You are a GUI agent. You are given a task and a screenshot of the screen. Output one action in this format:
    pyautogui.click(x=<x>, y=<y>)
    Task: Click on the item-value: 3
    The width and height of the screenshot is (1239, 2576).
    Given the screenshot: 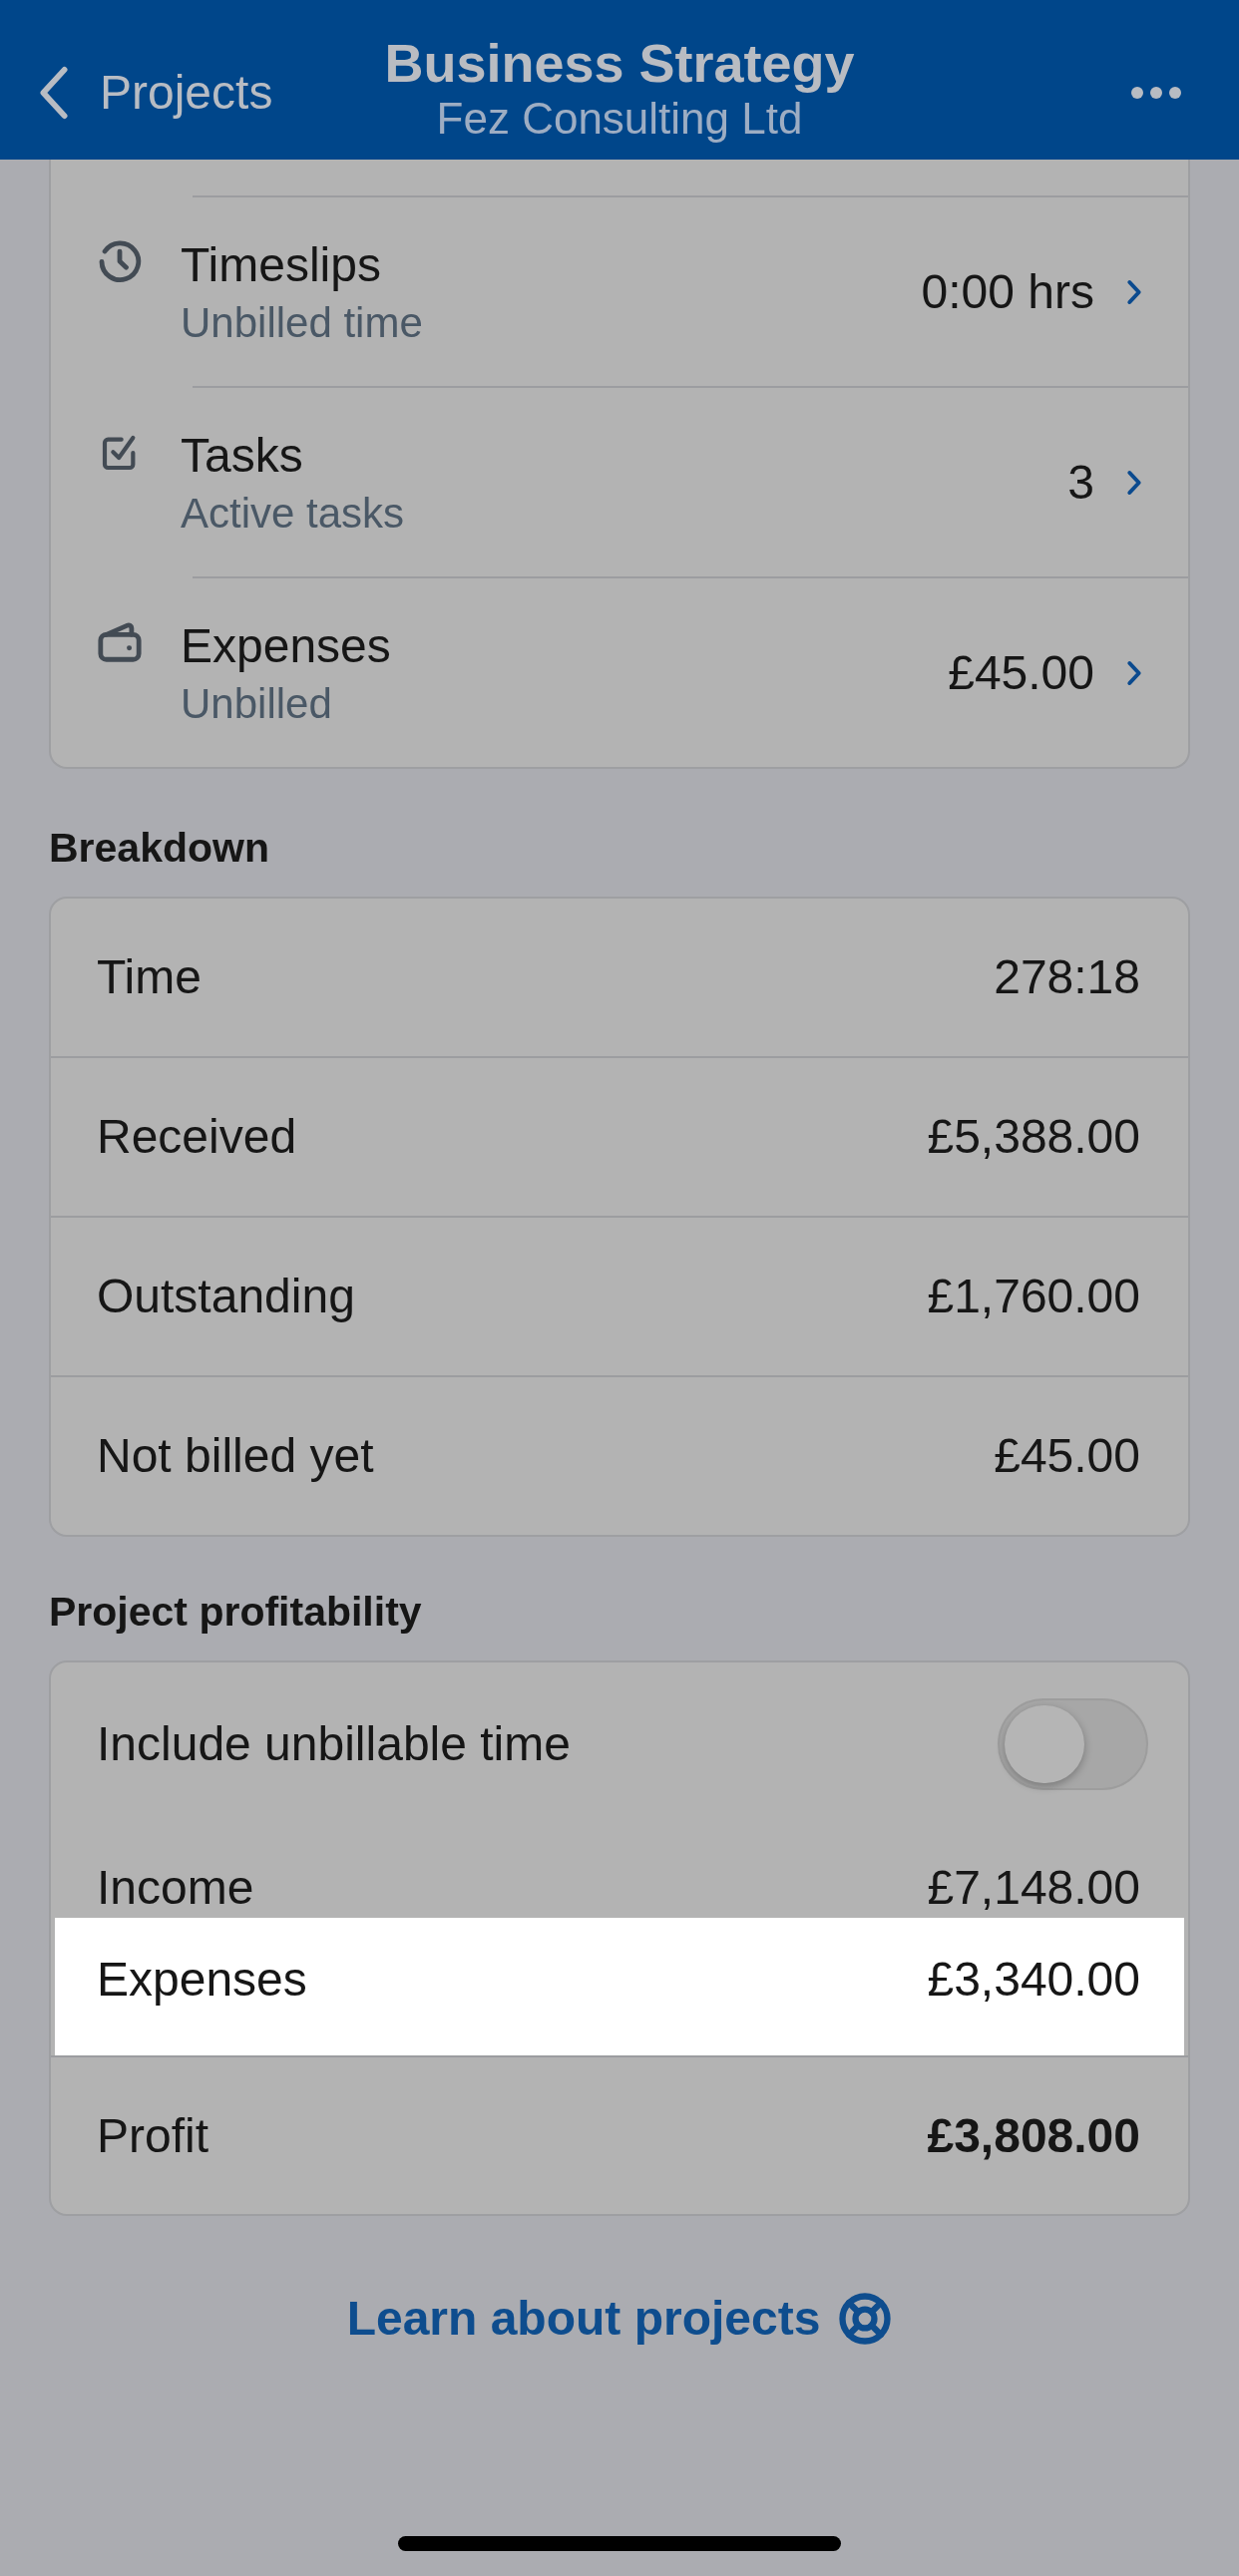 What is the action you would take?
    pyautogui.click(x=1080, y=483)
    